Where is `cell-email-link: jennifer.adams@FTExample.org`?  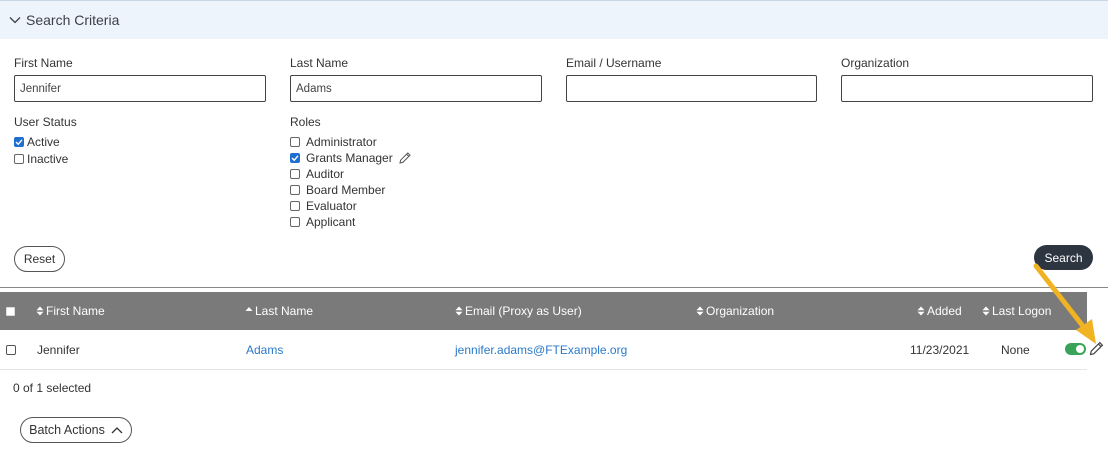
cell-email-link: jennifer.adams@FTExample.org is located at coordinates (541, 350).